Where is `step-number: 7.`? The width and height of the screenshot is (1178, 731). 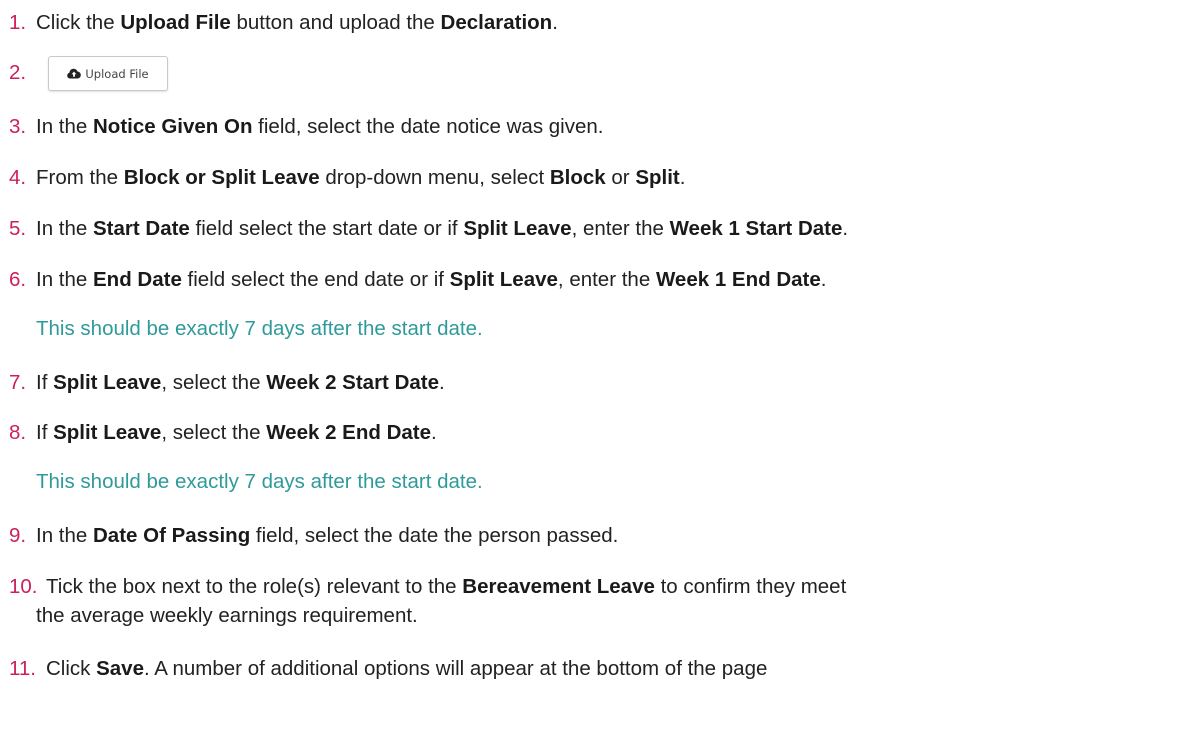 step-number: 7. is located at coordinates (18, 382).